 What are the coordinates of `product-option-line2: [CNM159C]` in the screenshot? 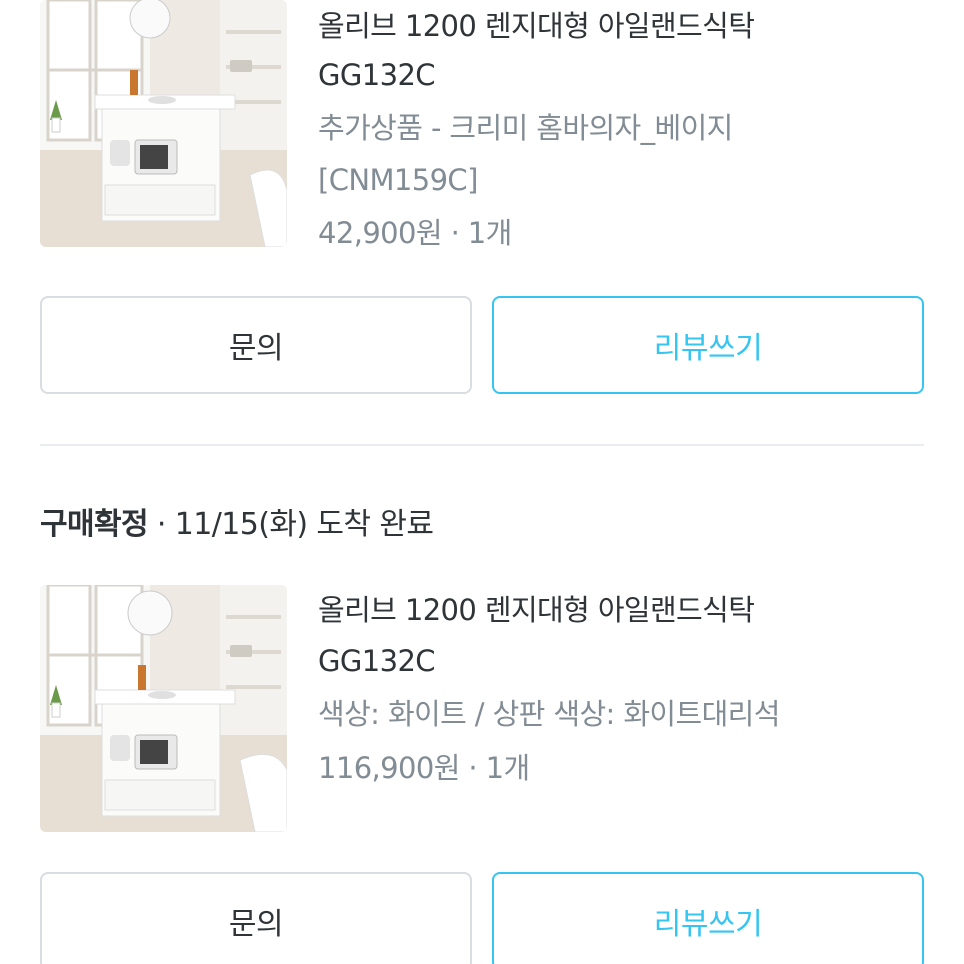 It's located at (398, 180).